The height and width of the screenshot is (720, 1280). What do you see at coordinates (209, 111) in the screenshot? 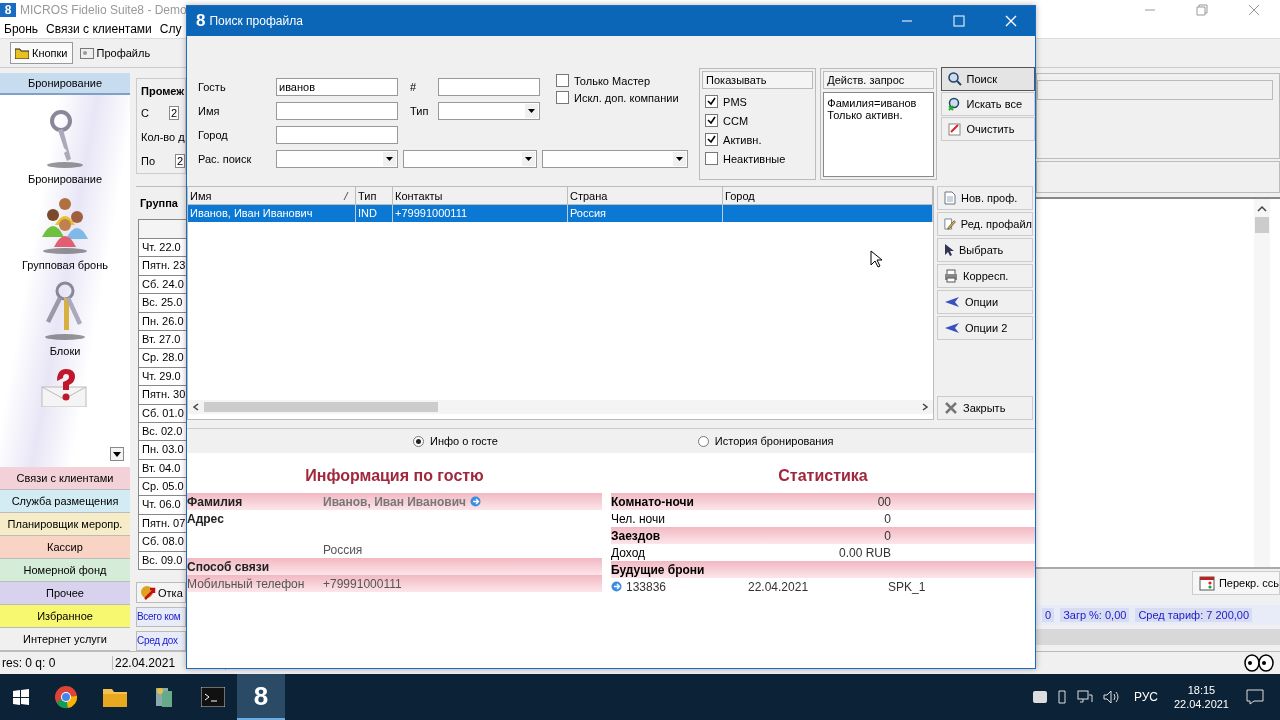
I see `field-label: Имя` at bounding box center [209, 111].